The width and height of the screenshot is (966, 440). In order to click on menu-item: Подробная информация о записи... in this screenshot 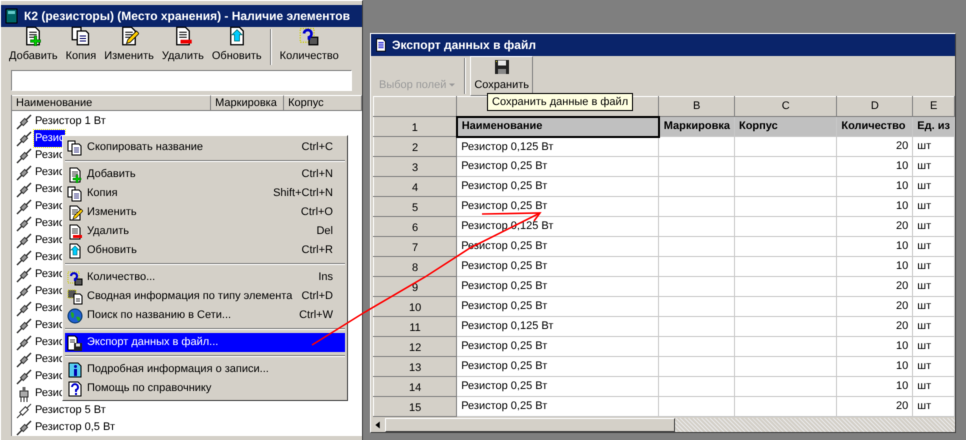, I will do `click(205, 369)`.